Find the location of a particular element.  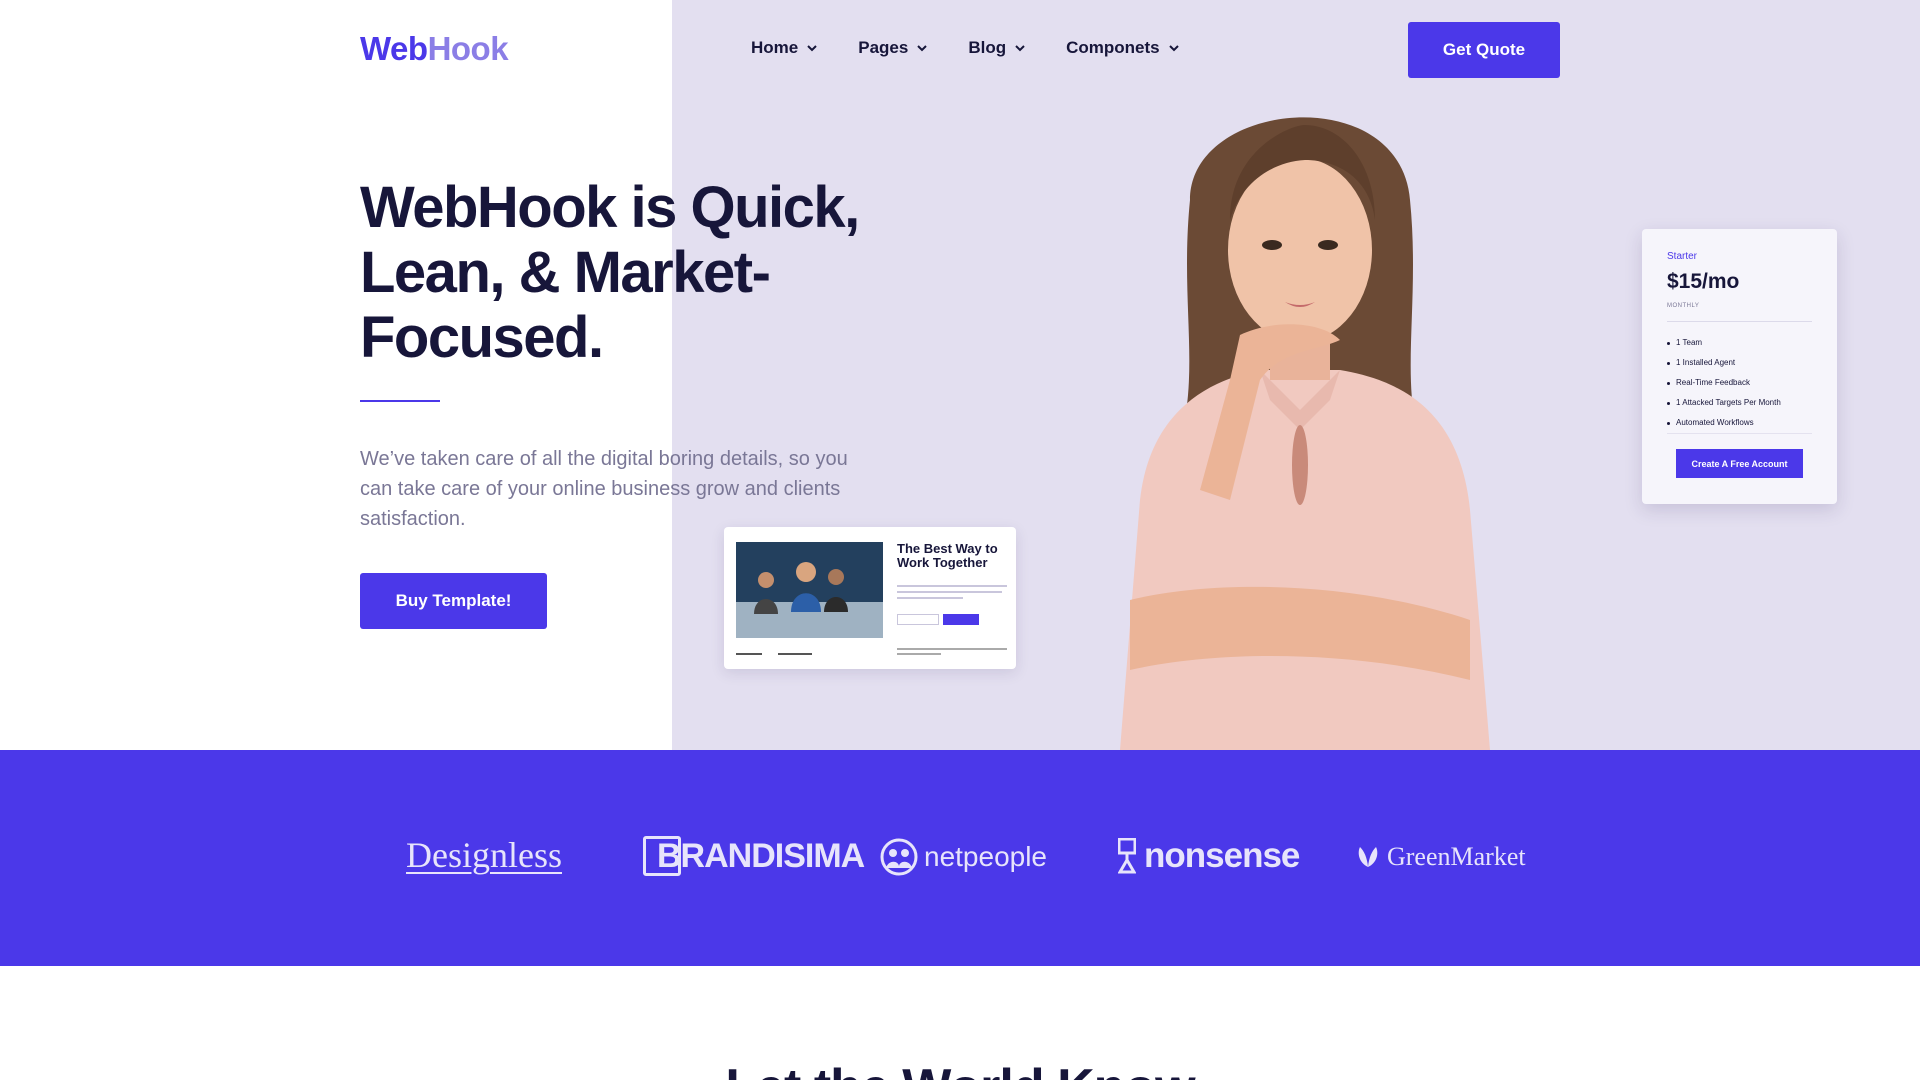

plan-feature: Automated Workflows is located at coordinates (1724, 423).